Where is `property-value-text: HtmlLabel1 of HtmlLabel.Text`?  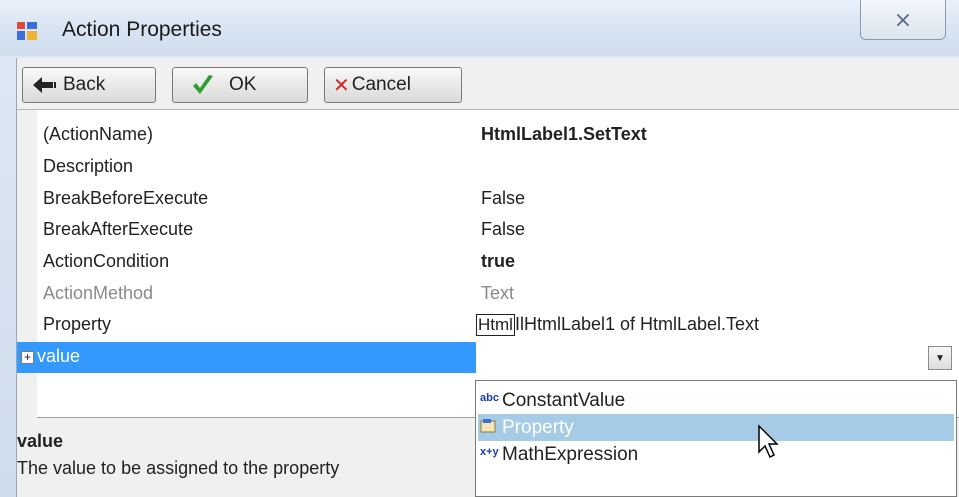
property-value-text: HtmlLabel1 of HtmlLabel.Text is located at coordinates (641, 324).